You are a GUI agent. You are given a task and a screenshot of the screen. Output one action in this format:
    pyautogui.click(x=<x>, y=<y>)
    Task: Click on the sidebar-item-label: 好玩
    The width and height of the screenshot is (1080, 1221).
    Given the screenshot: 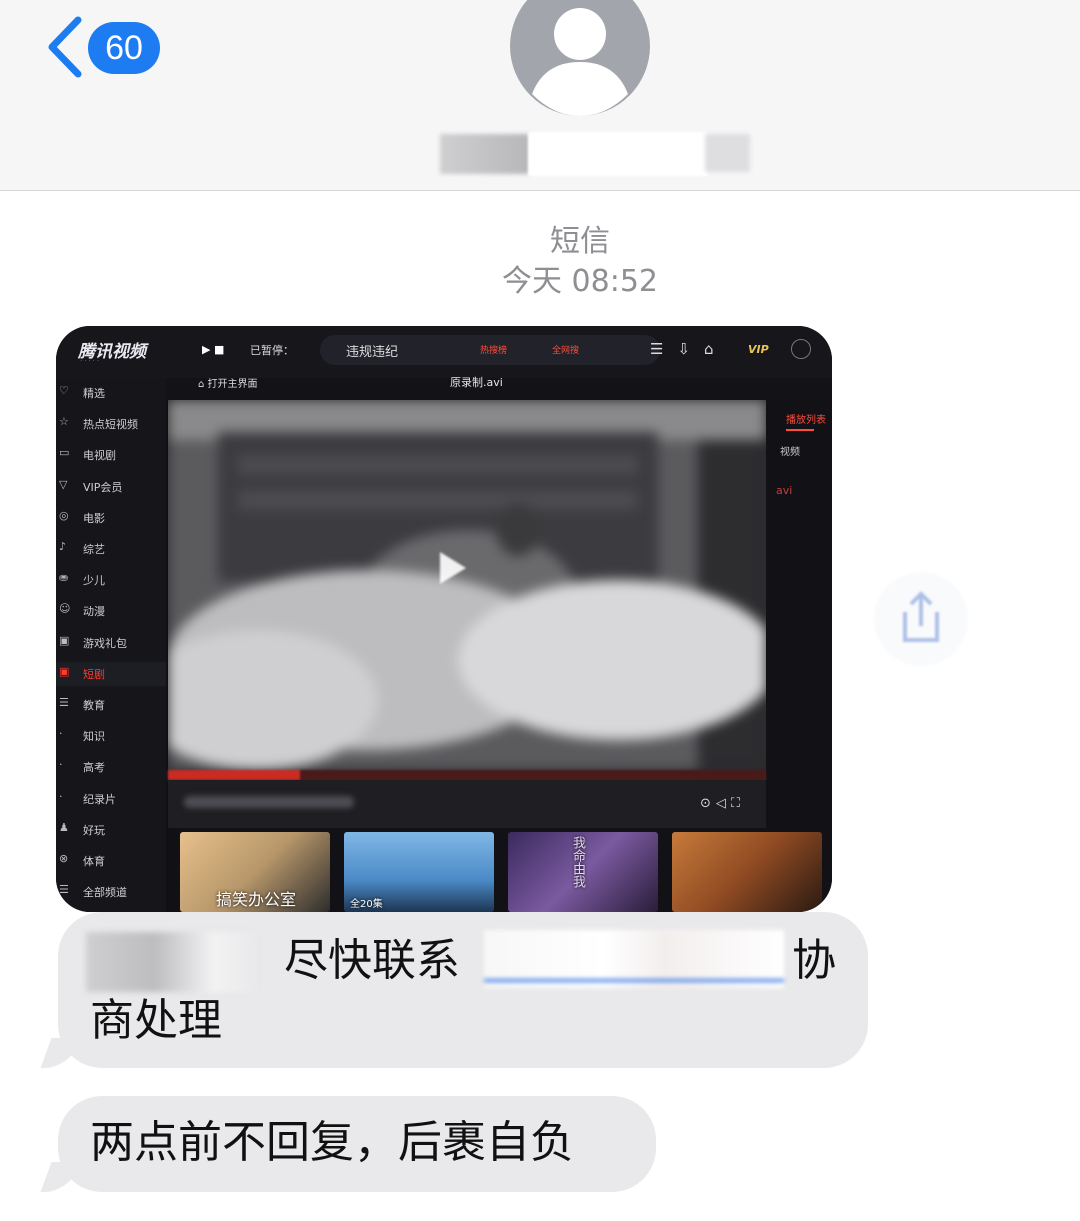 What is the action you would take?
    pyautogui.click(x=94, y=830)
    